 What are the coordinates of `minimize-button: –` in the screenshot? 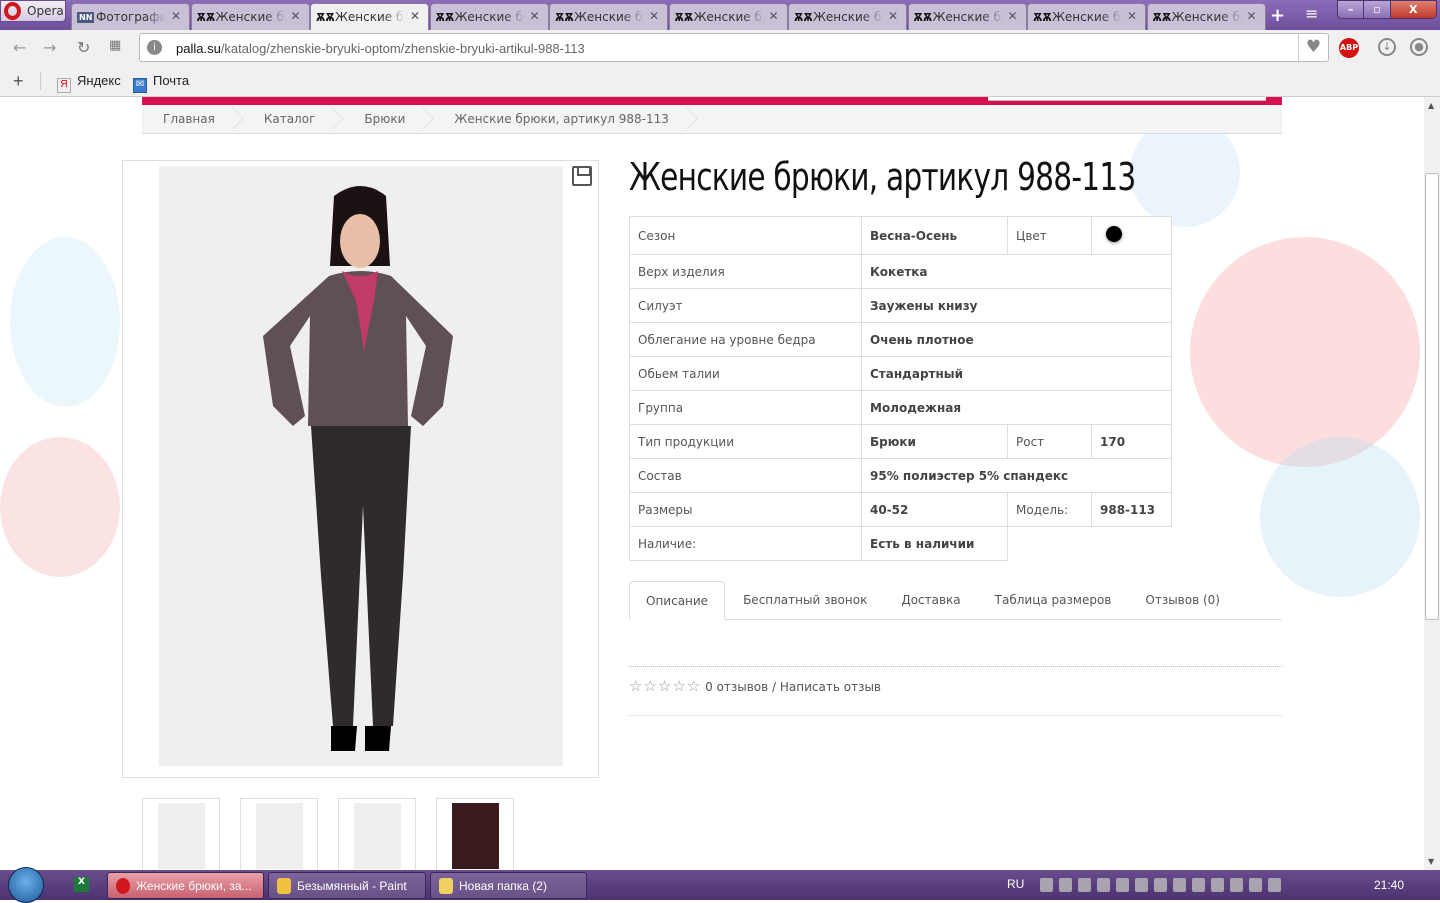 It's located at (1351, 9).